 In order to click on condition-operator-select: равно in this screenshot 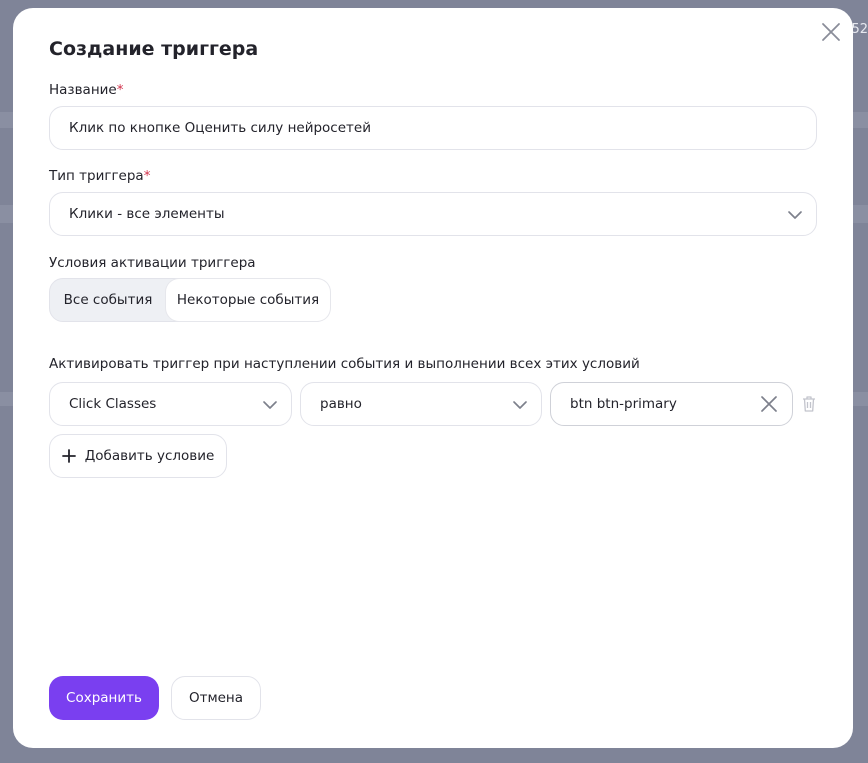, I will do `click(421, 404)`.